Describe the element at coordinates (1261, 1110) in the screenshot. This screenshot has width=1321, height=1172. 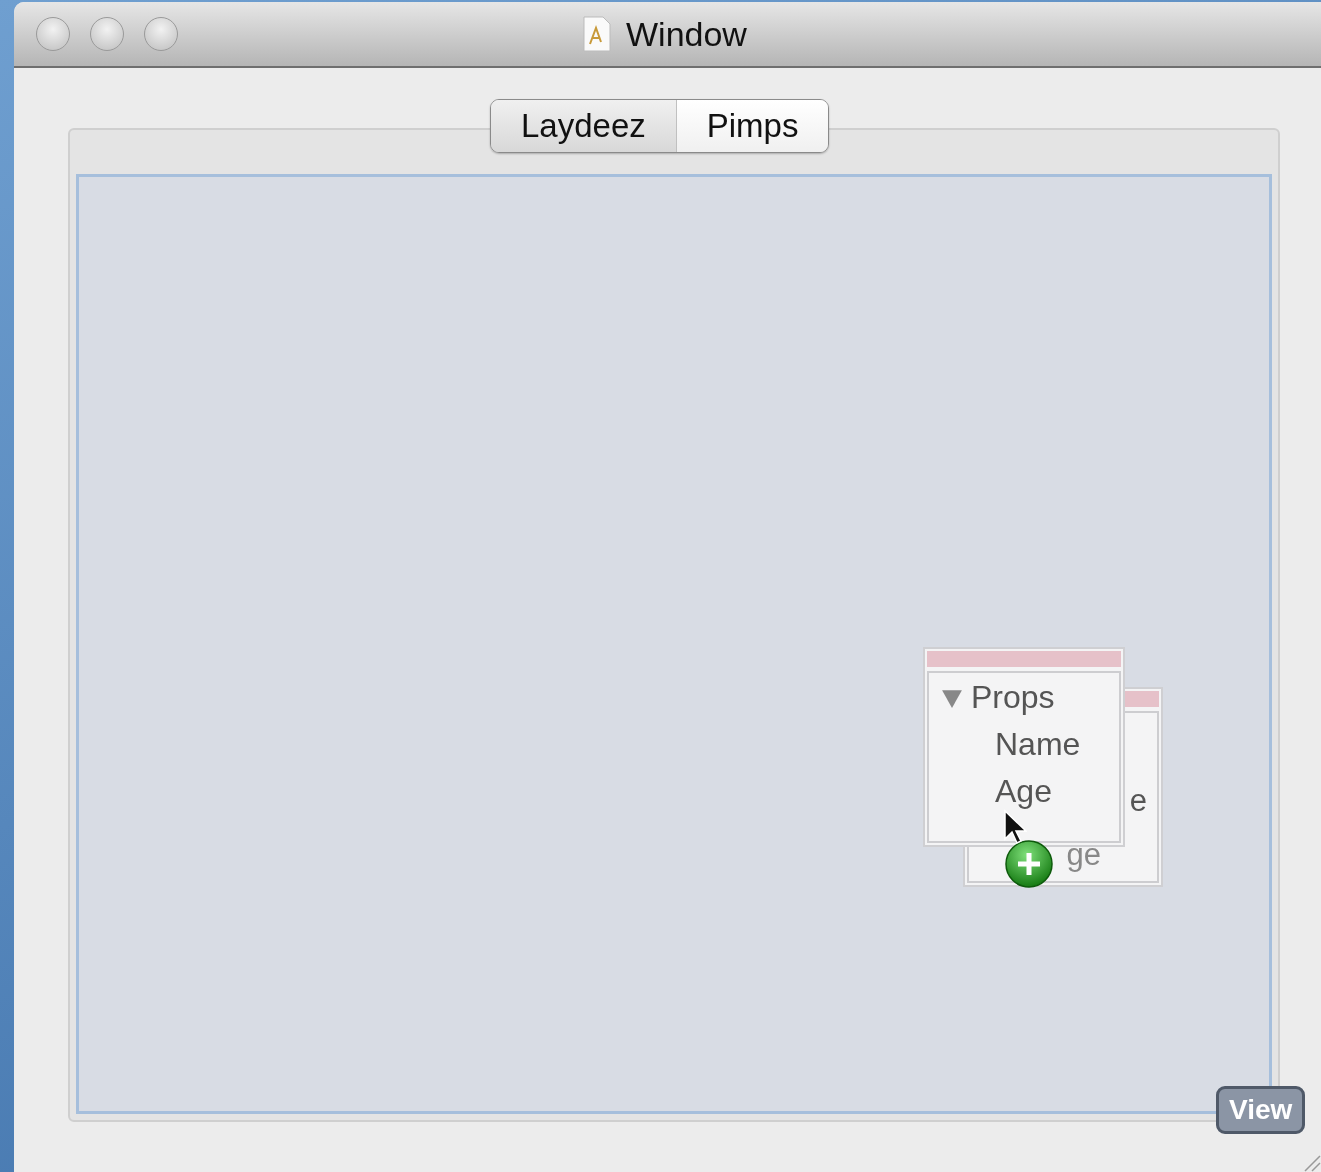
I see `view-label: View` at that location.